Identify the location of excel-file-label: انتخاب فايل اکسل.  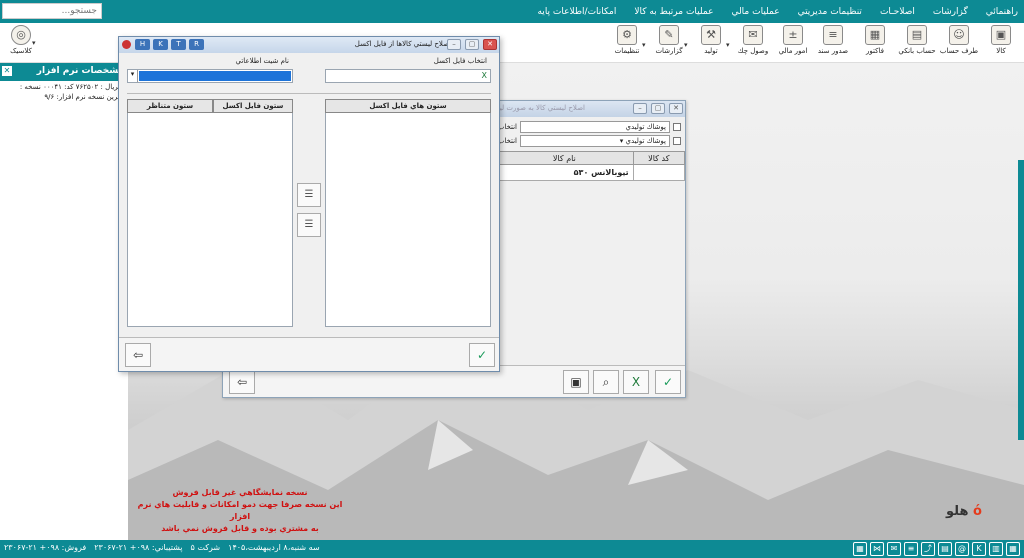
(460, 61).